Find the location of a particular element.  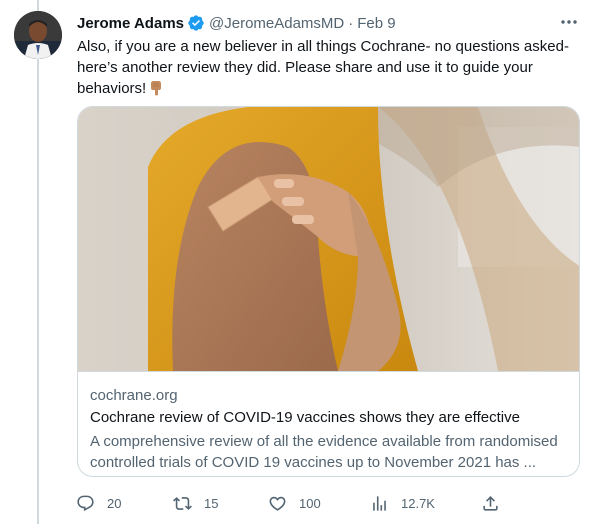

tweet-date: Feb 9 is located at coordinates (376, 23).